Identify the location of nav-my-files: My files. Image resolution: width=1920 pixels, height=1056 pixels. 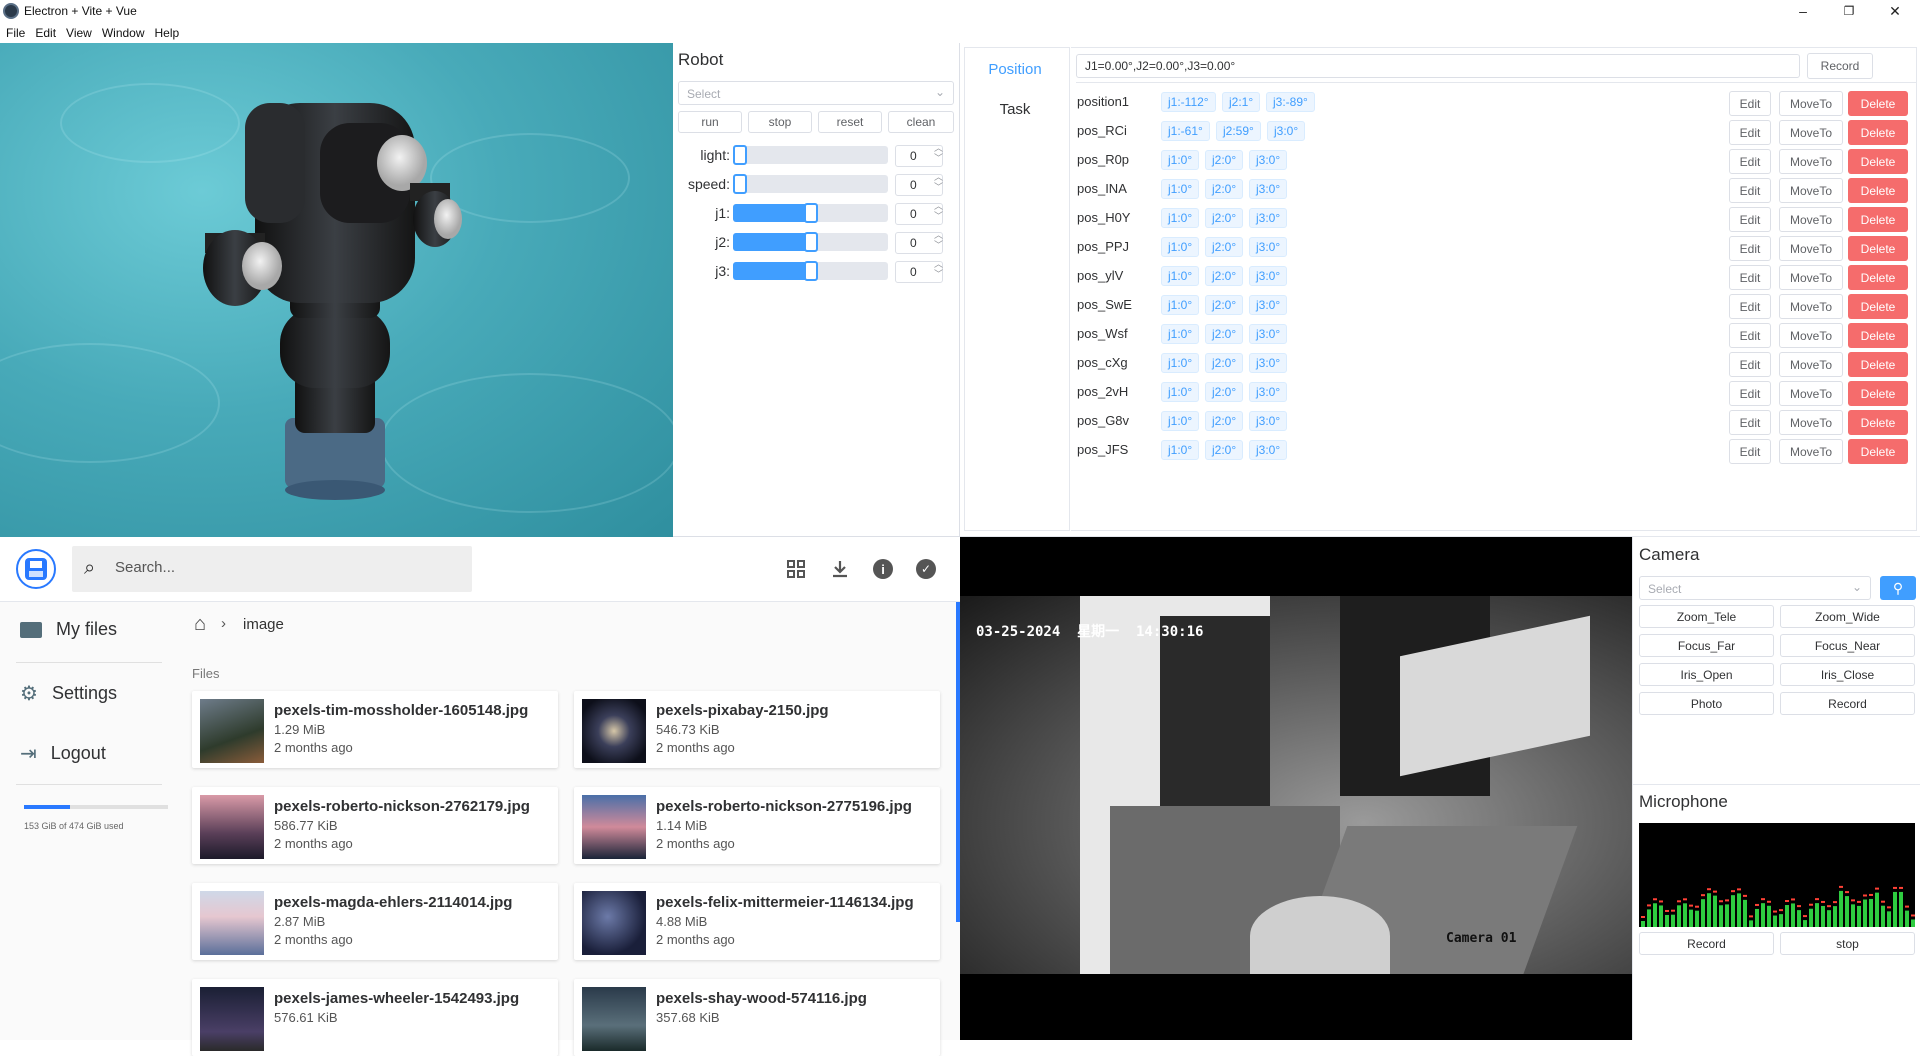
(68, 629).